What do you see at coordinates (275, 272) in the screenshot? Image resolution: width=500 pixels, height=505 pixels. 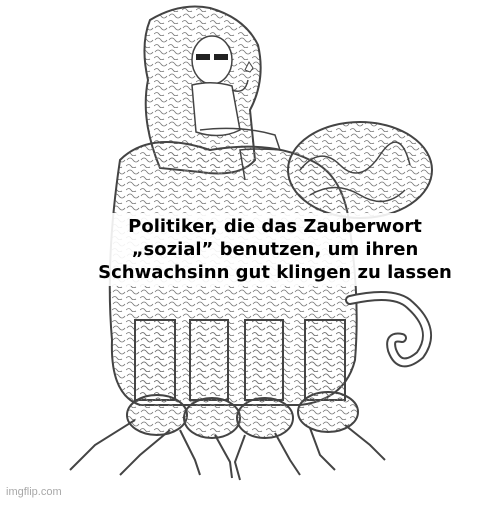 I see `caption-line-3: Schwachsinn gut klingen zu lassen` at bounding box center [275, 272].